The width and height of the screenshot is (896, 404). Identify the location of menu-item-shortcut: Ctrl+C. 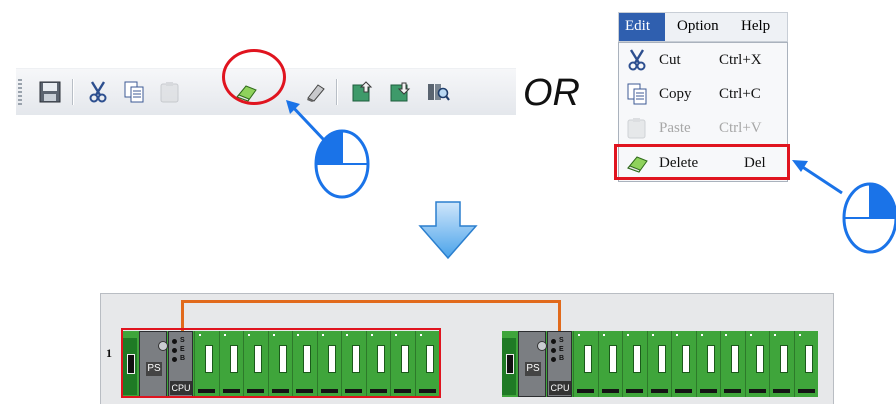
(740, 94).